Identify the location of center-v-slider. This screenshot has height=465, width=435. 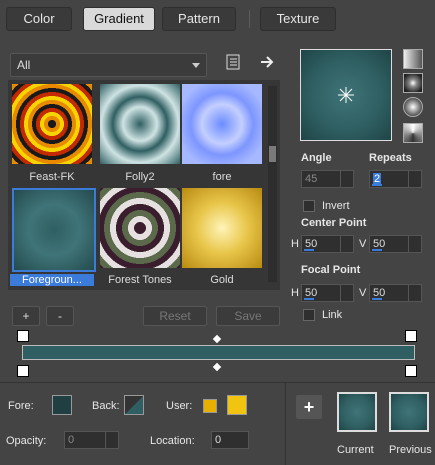
(377, 250).